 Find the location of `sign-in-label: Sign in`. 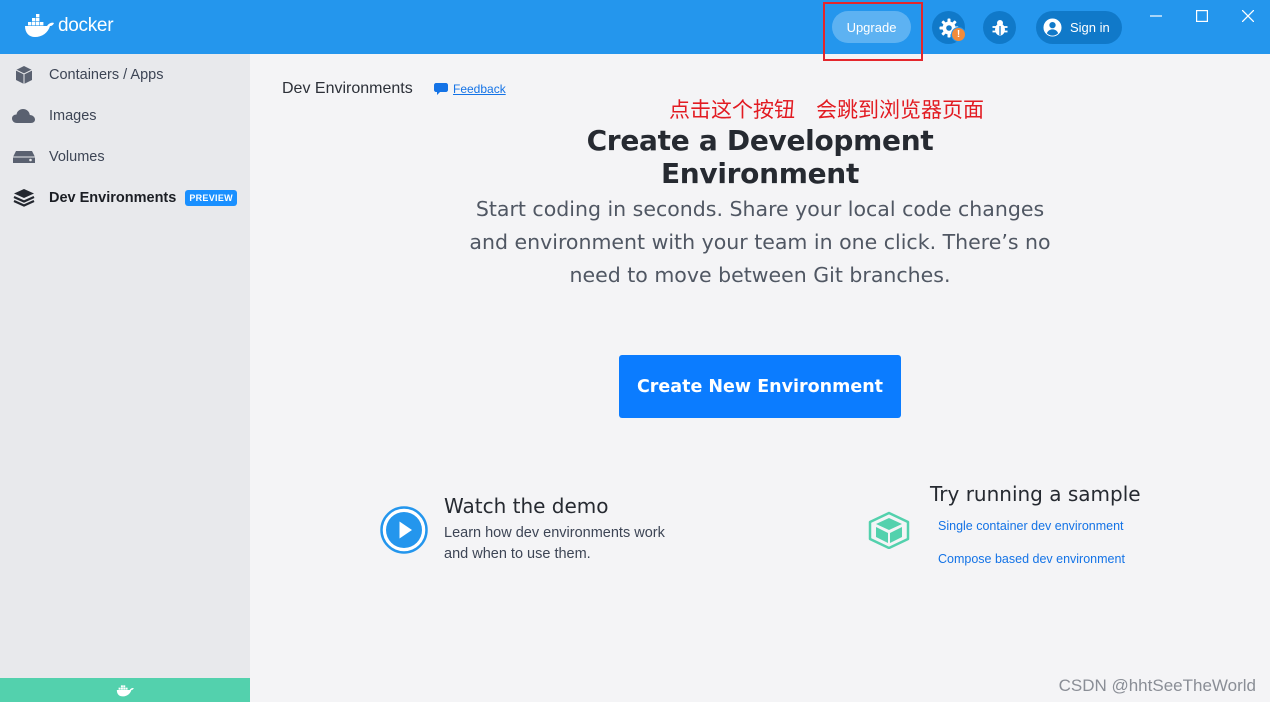

sign-in-label: Sign in is located at coordinates (1090, 27).